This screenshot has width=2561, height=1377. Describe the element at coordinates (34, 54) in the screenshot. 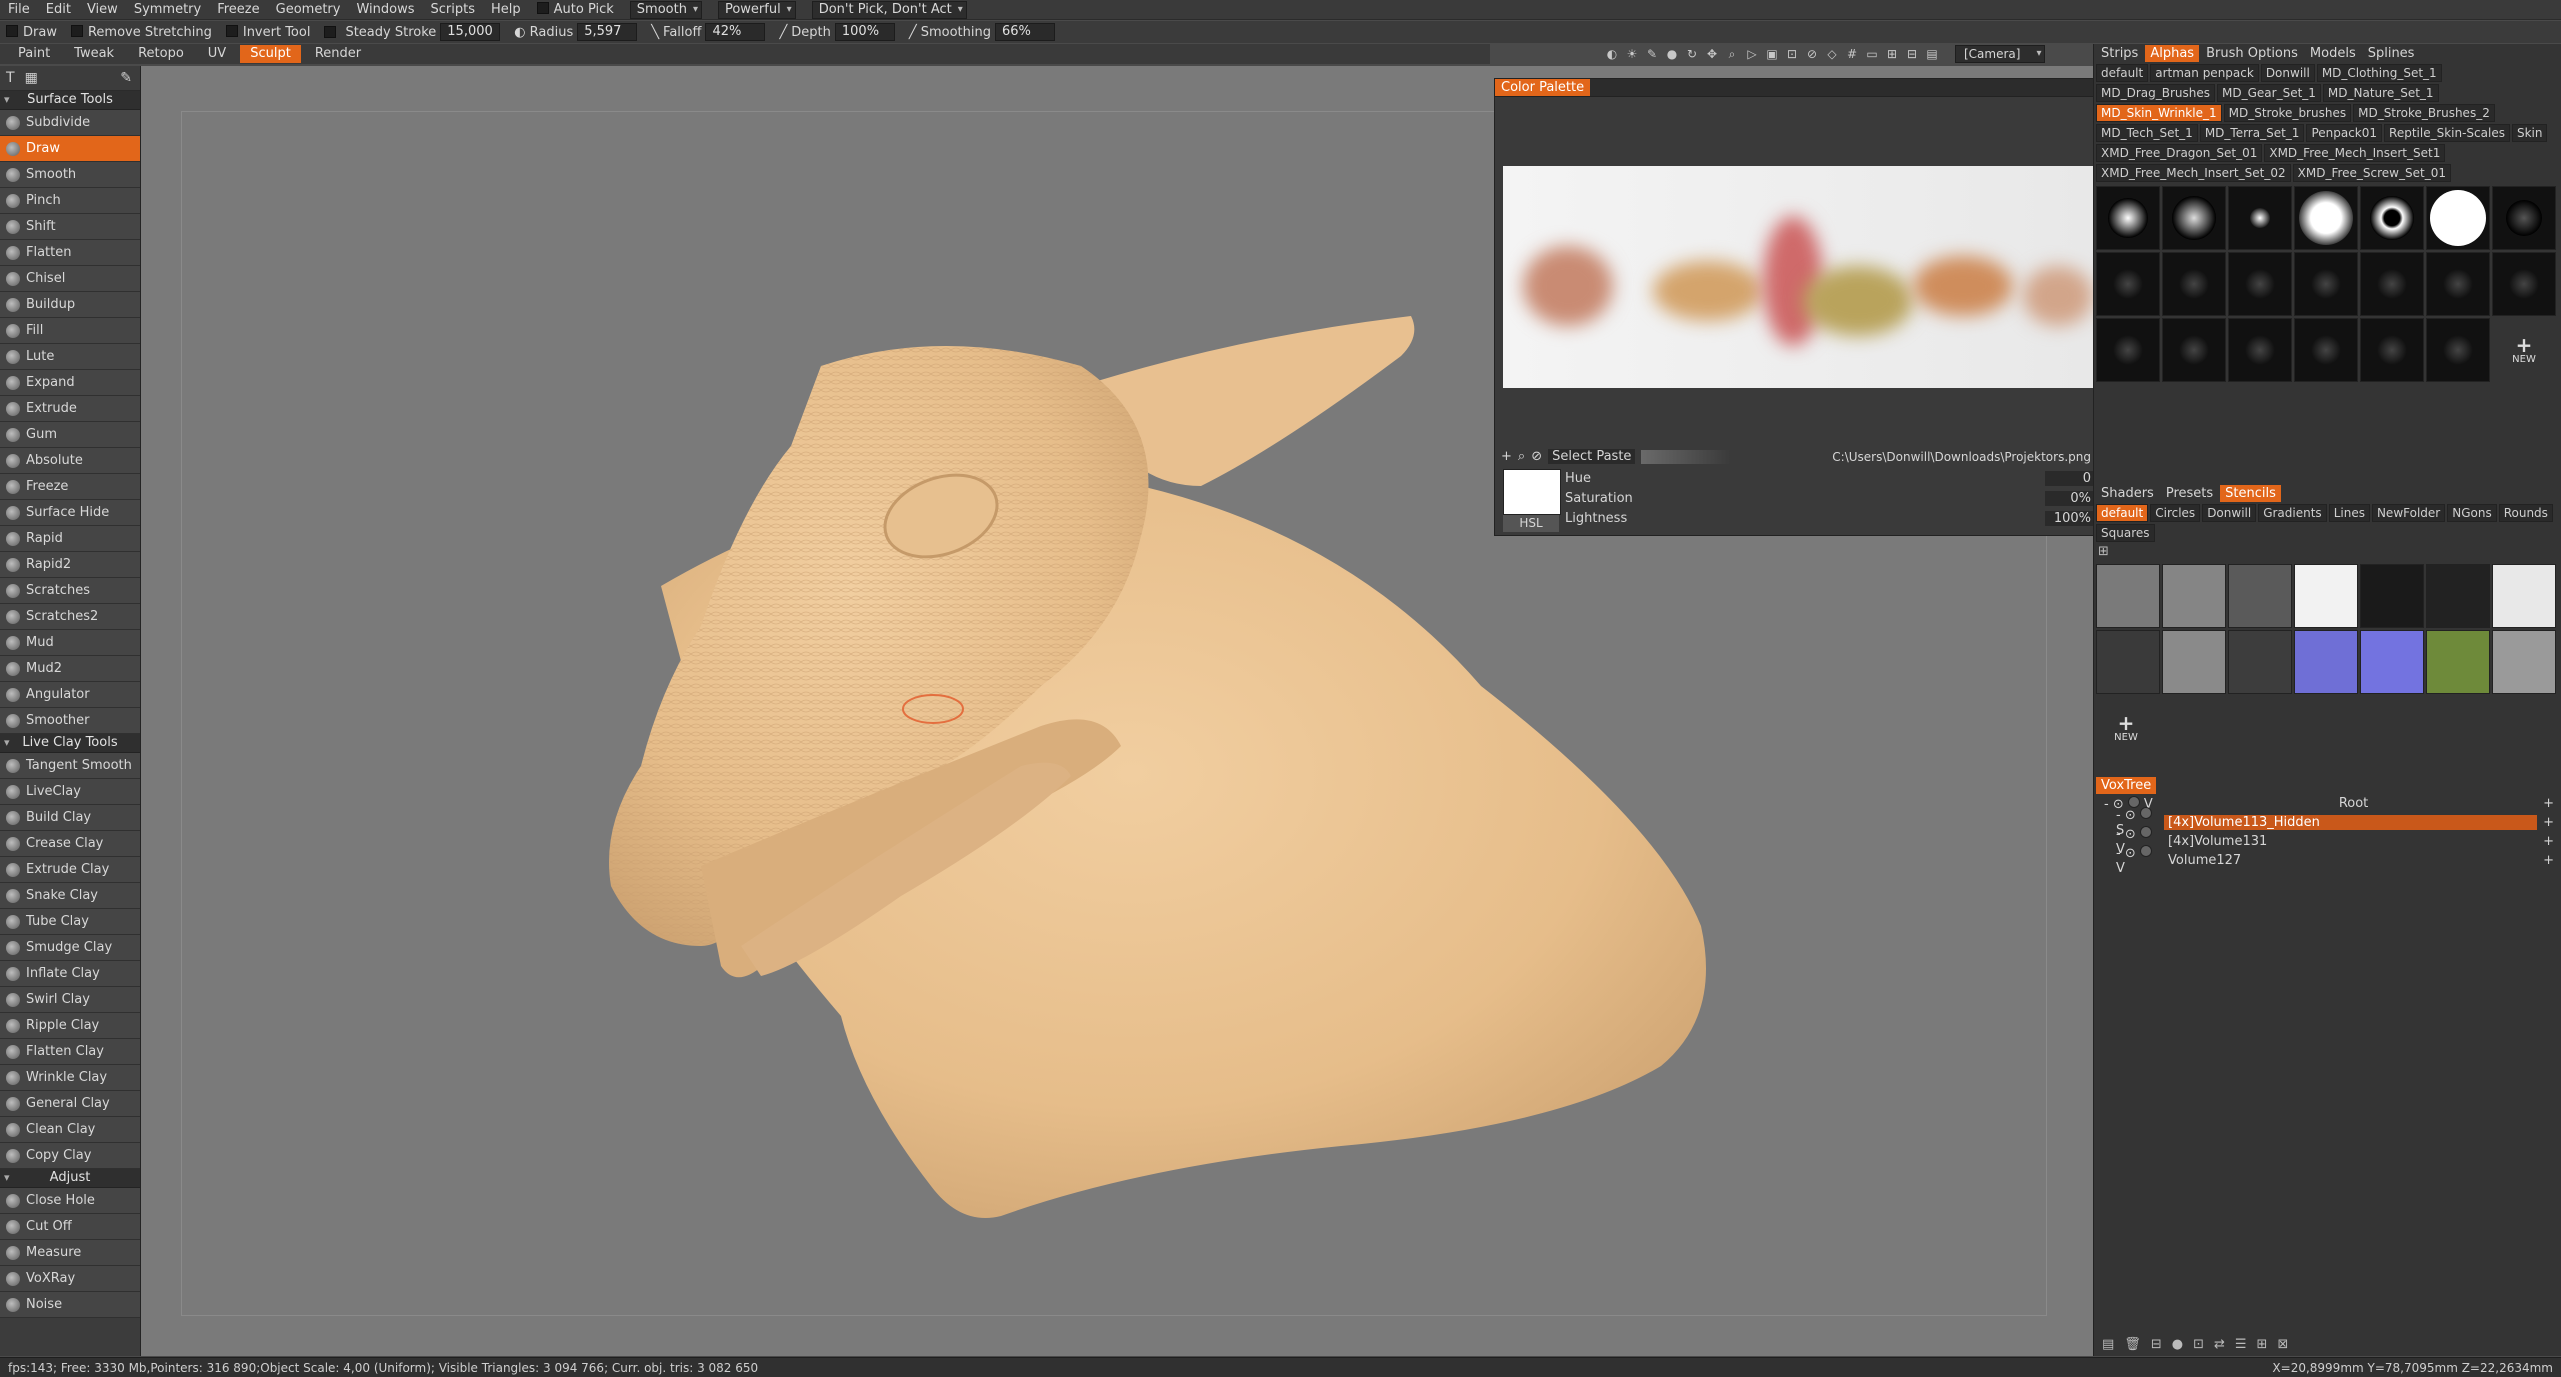

I see `room-tab-paint: Paint` at that location.